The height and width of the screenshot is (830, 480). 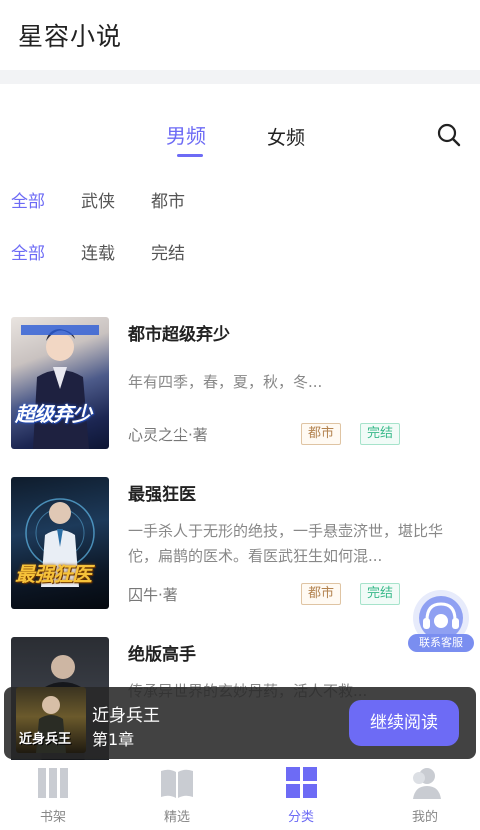 What do you see at coordinates (28, 199) in the screenshot?
I see `filter-category-all: 全部` at bounding box center [28, 199].